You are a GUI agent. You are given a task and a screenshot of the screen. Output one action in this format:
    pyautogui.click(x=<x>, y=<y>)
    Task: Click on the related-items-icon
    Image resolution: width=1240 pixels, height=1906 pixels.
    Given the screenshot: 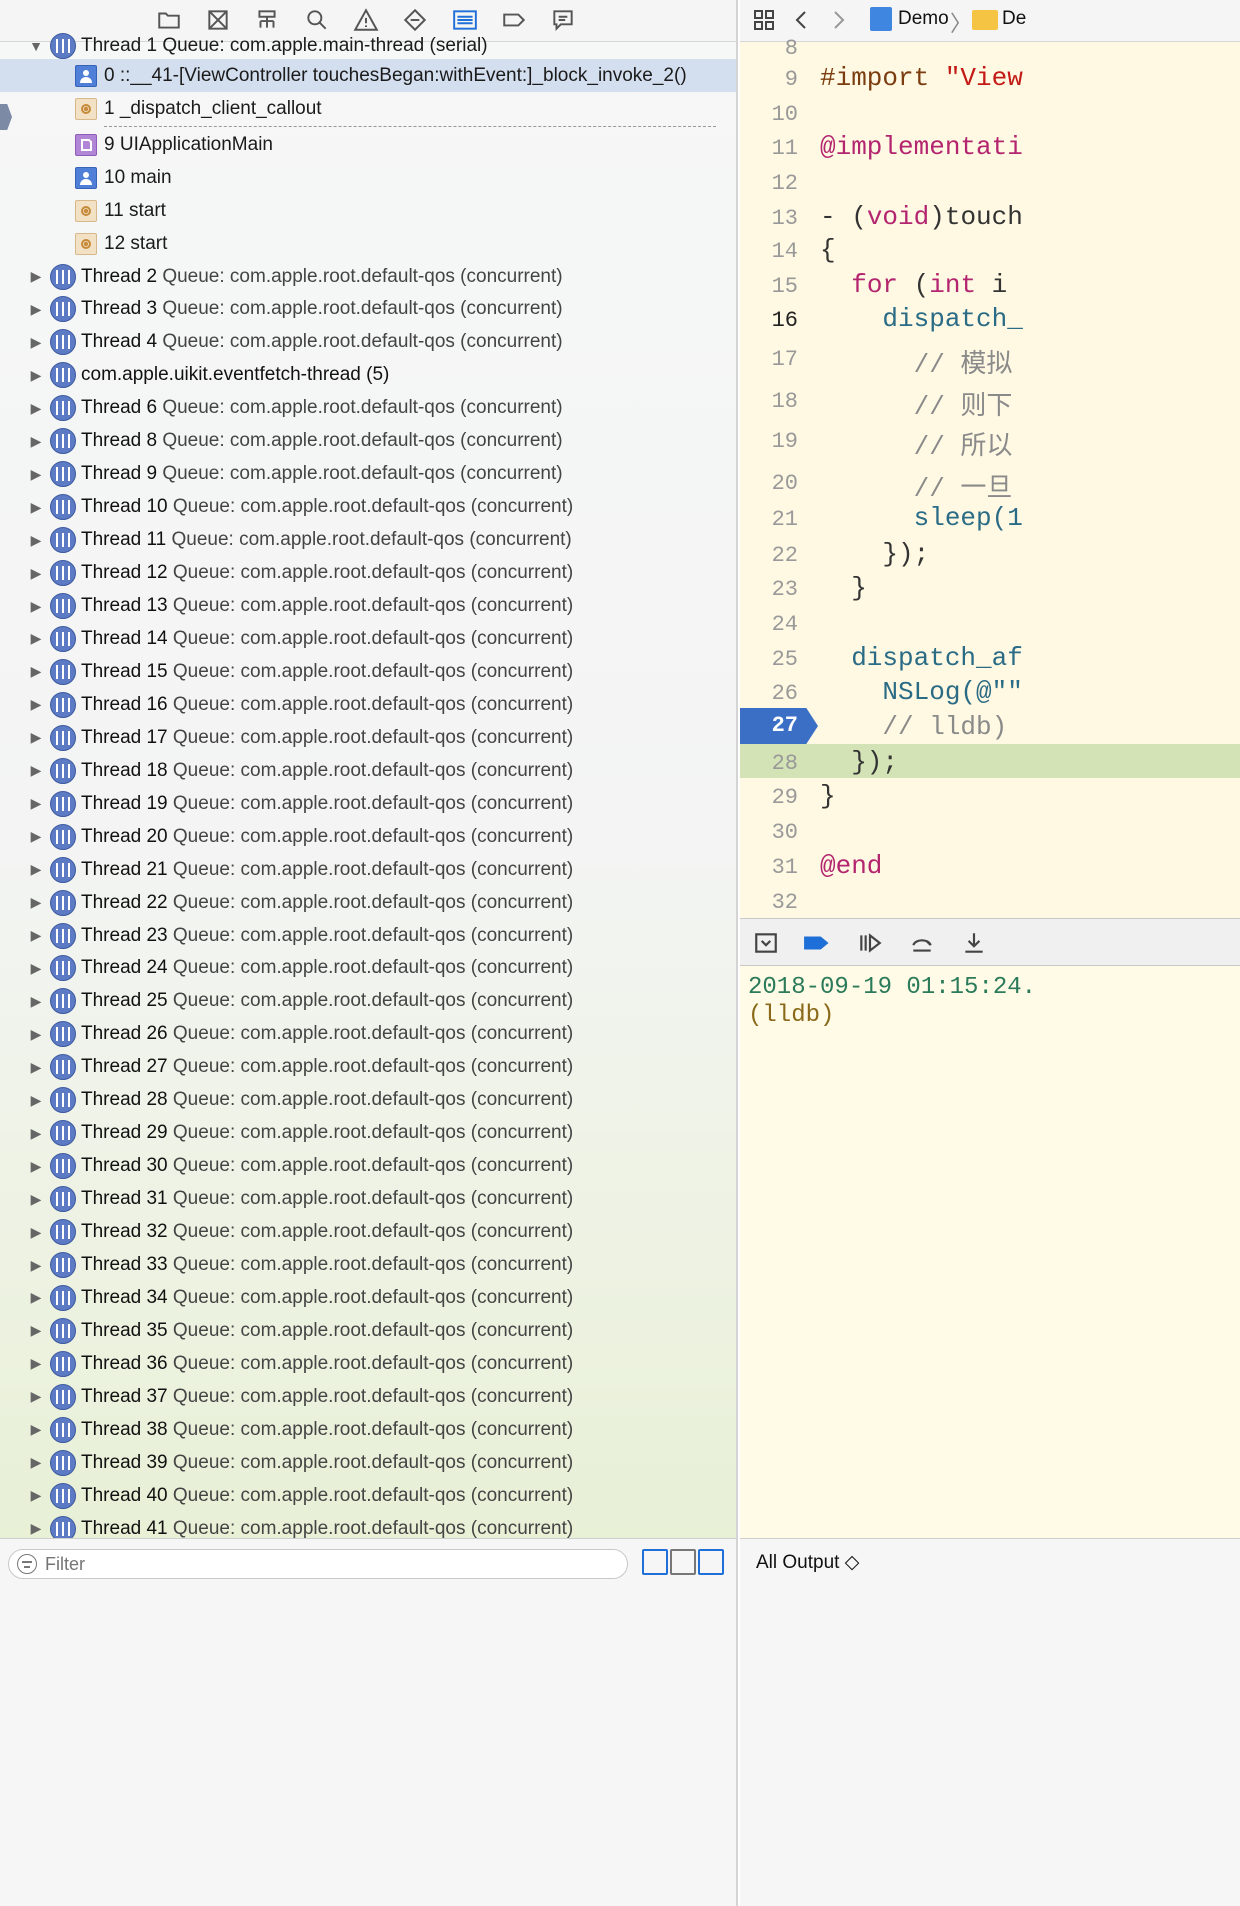 What is the action you would take?
    pyautogui.click(x=764, y=20)
    